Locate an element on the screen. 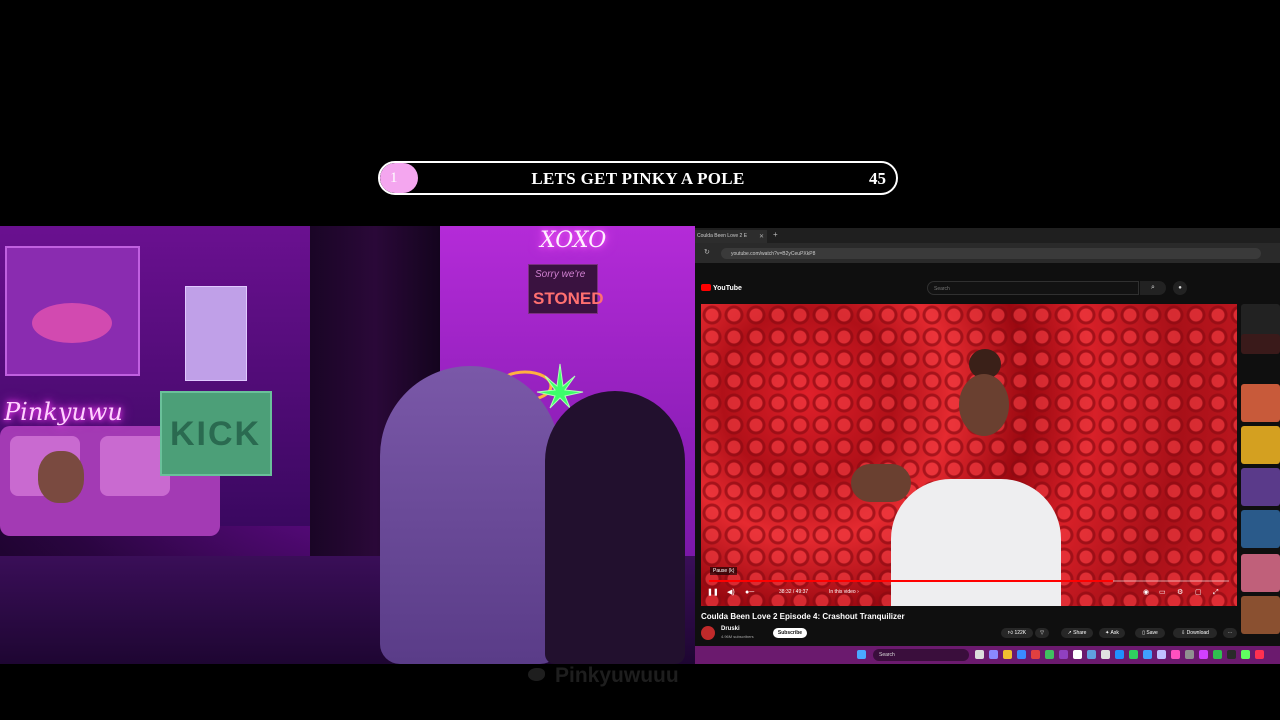  goal-title: LETS GET PINKY A POLE is located at coordinates (638, 178).